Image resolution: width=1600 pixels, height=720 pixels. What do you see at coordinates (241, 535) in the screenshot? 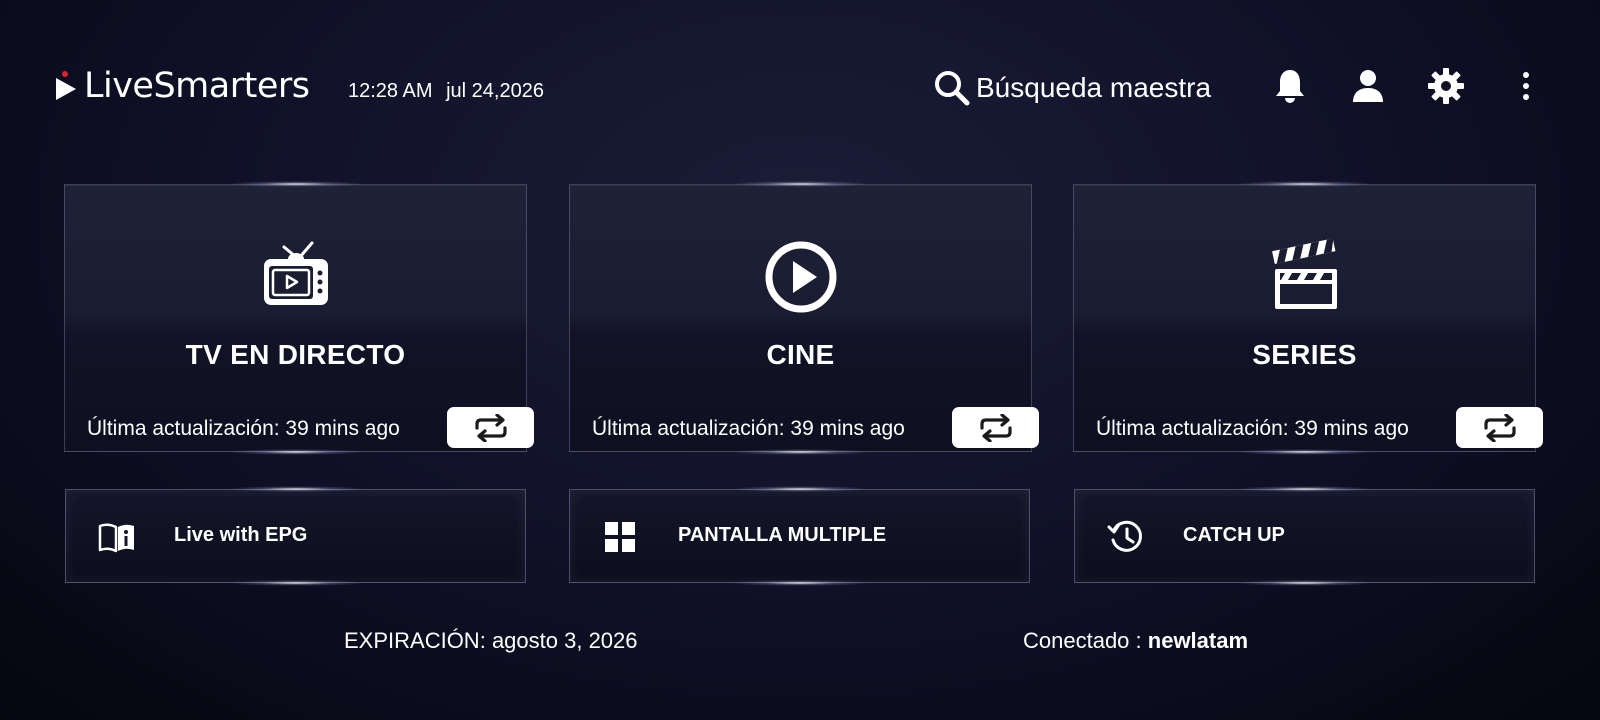
I see `small-card-label: Live with EPG` at bounding box center [241, 535].